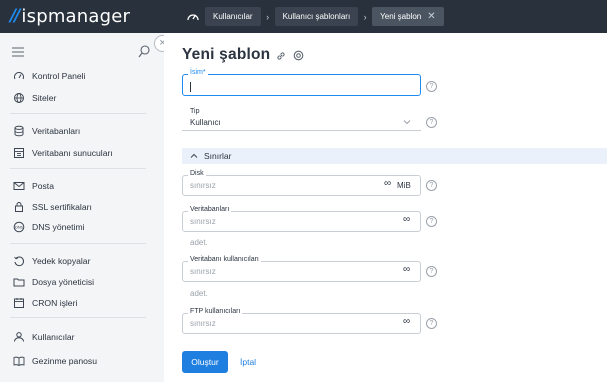  What do you see at coordinates (82, 76) in the screenshot?
I see `sidebar-item-dashboard: Kontrol Paneli` at bounding box center [82, 76].